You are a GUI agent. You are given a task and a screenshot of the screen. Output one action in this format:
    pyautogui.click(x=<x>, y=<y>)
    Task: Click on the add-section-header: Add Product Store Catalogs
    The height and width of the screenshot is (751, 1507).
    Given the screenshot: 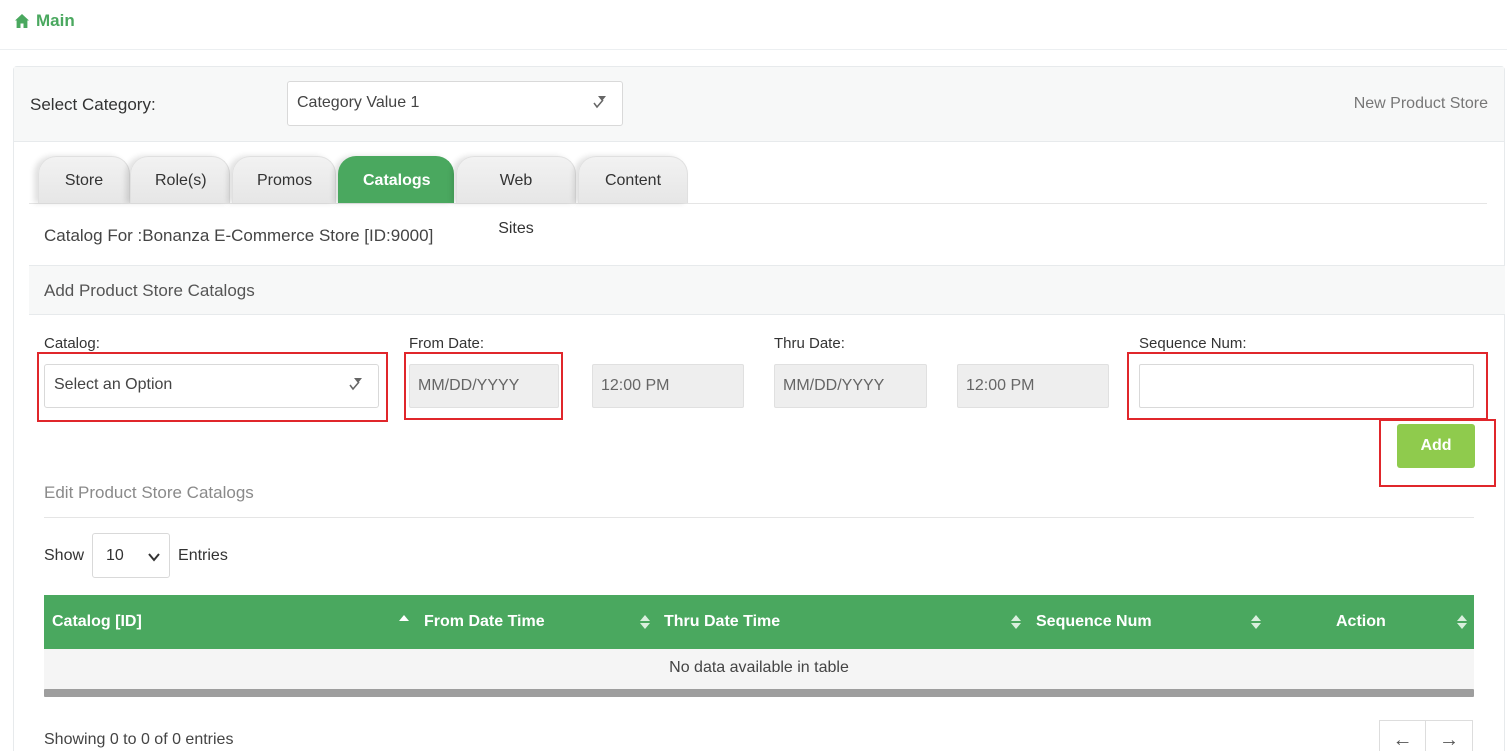 What is the action you would take?
    pyautogui.click(x=767, y=290)
    